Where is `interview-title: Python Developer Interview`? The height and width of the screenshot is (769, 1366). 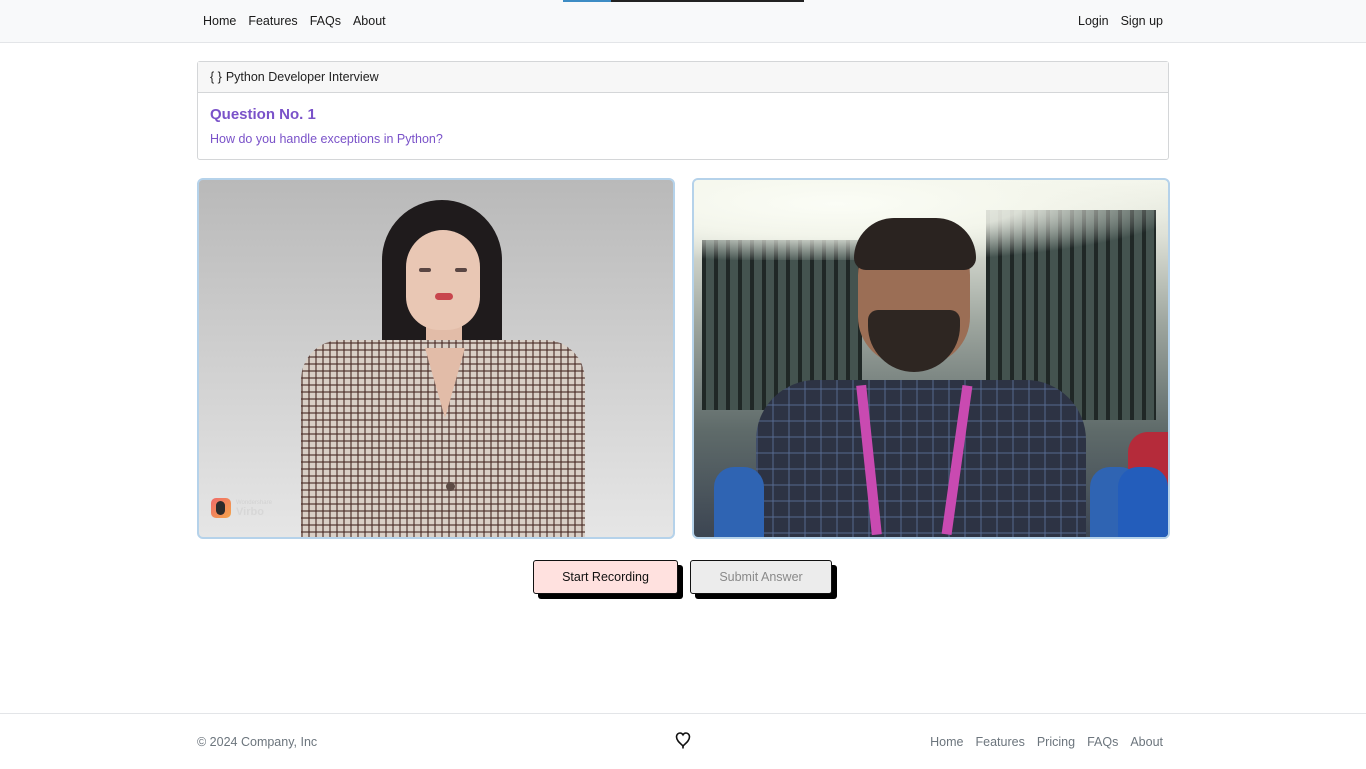
interview-title: Python Developer Interview is located at coordinates (302, 77).